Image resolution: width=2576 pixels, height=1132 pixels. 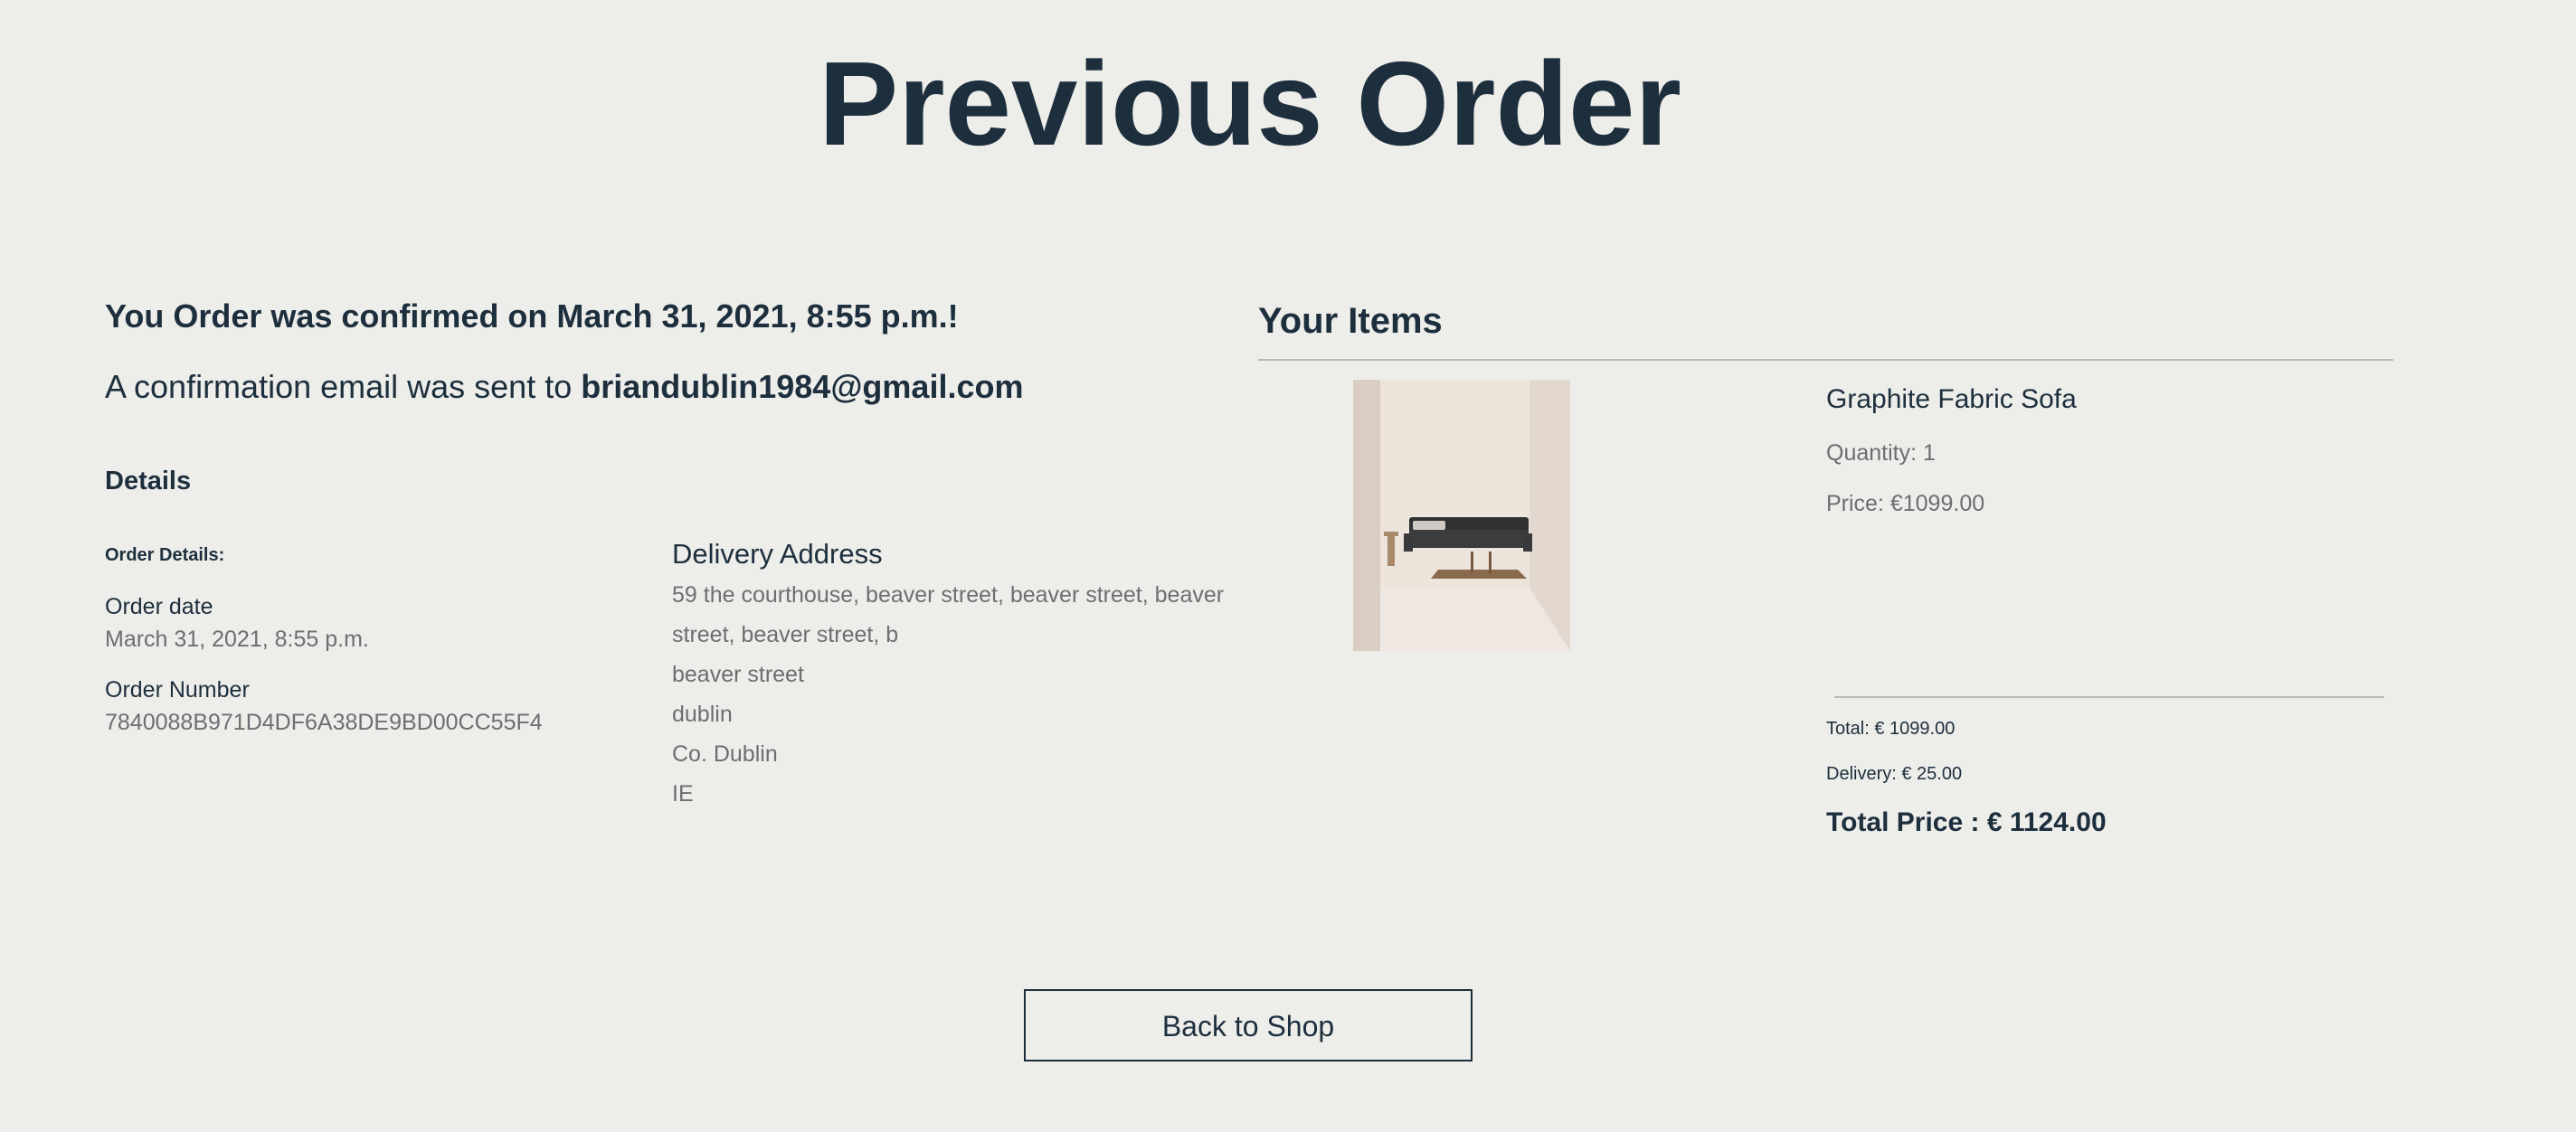 What do you see at coordinates (165, 555) in the screenshot?
I see `order-details-label: Order Details:` at bounding box center [165, 555].